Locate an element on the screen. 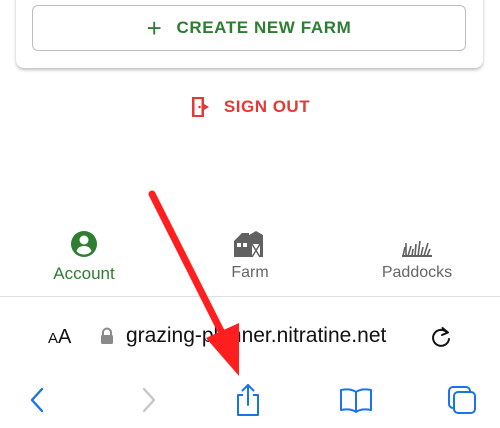 The image size is (500, 428). tab-paddocks-label: Paddocks is located at coordinates (417, 272).